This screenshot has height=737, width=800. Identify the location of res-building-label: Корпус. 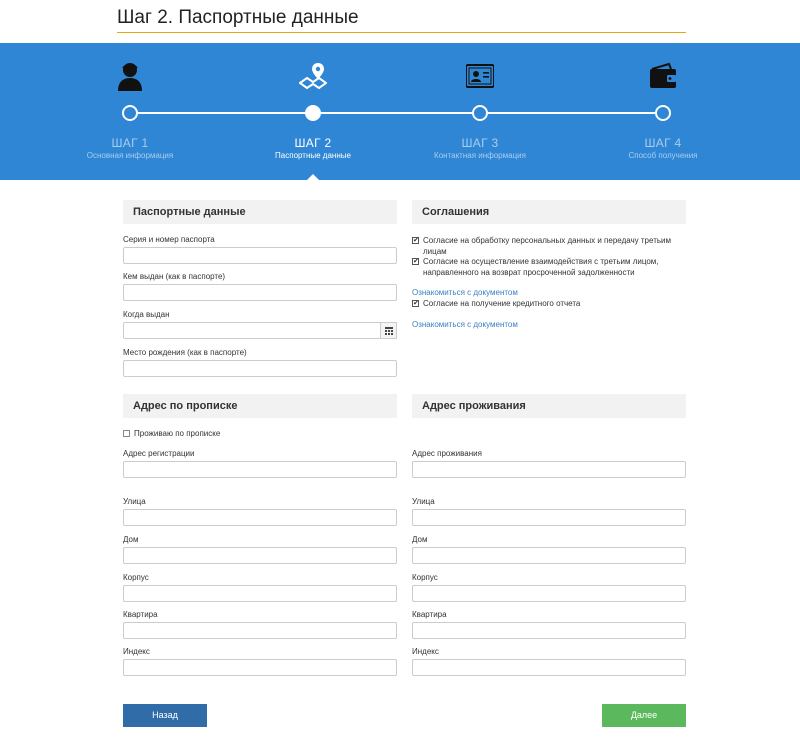
(425, 577).